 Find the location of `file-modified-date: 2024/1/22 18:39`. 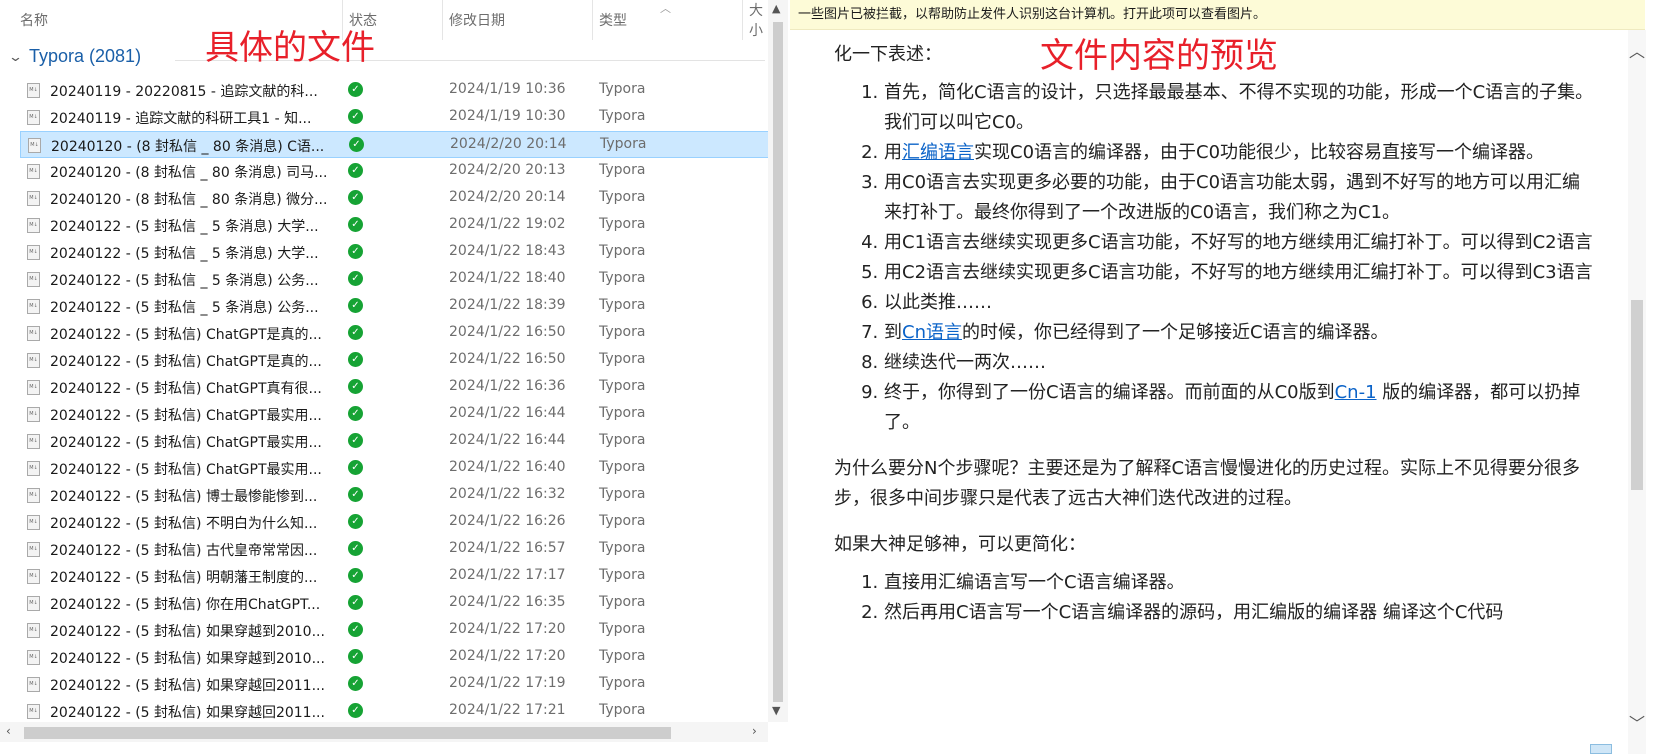

file-modified-date: 2024/1/22 18:39 is located at coordinates (507, 305).